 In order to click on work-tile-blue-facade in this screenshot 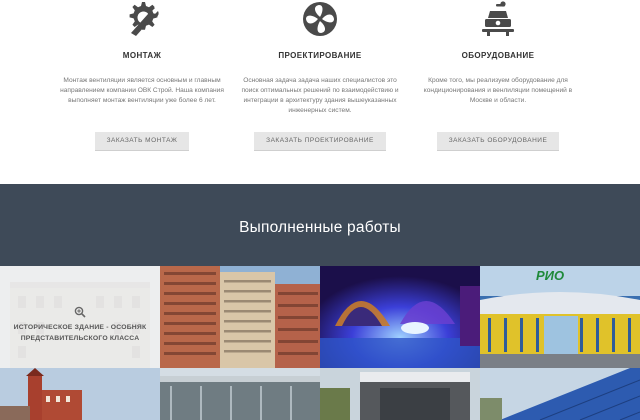, I will do `click(560, 394)`.